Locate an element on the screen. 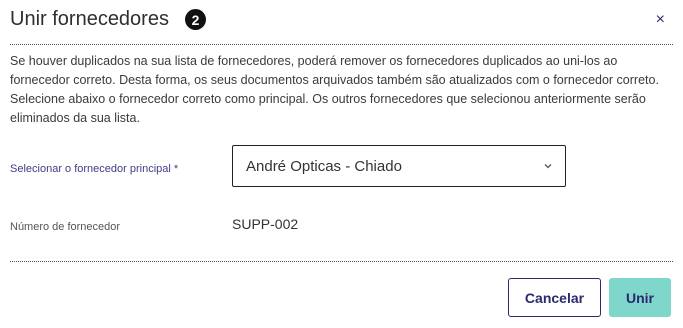 This screenshot has width=683, height=328. merge-button: Unir is located at coordinates (640, 297).